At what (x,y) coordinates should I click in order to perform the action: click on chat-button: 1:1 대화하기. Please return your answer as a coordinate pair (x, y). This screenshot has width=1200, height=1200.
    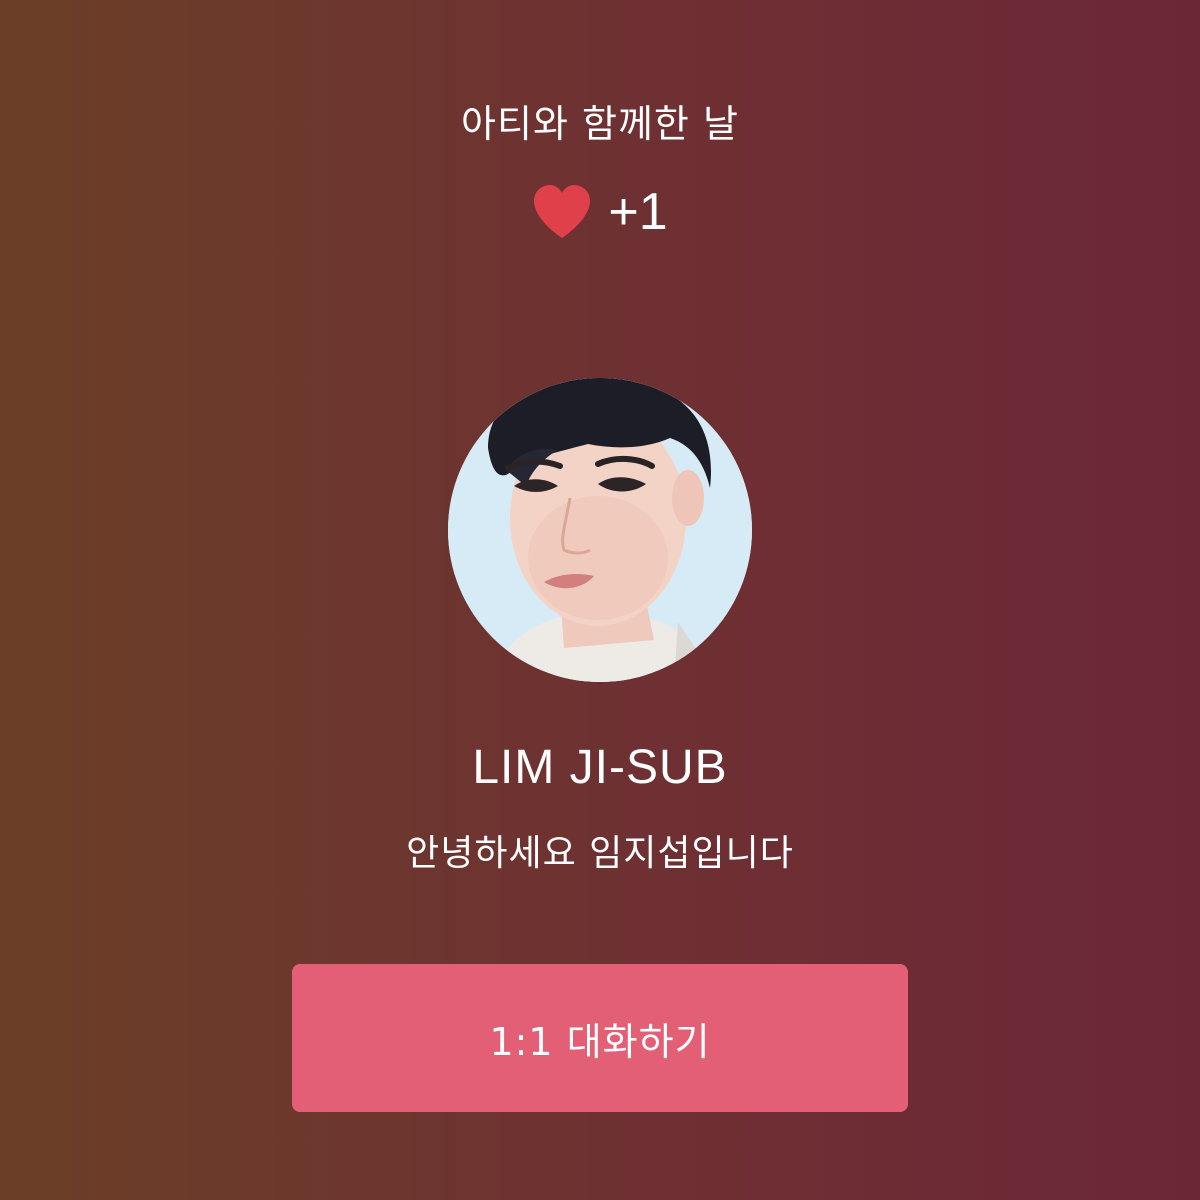
    Looking at the image, I should click on (600, 1038).